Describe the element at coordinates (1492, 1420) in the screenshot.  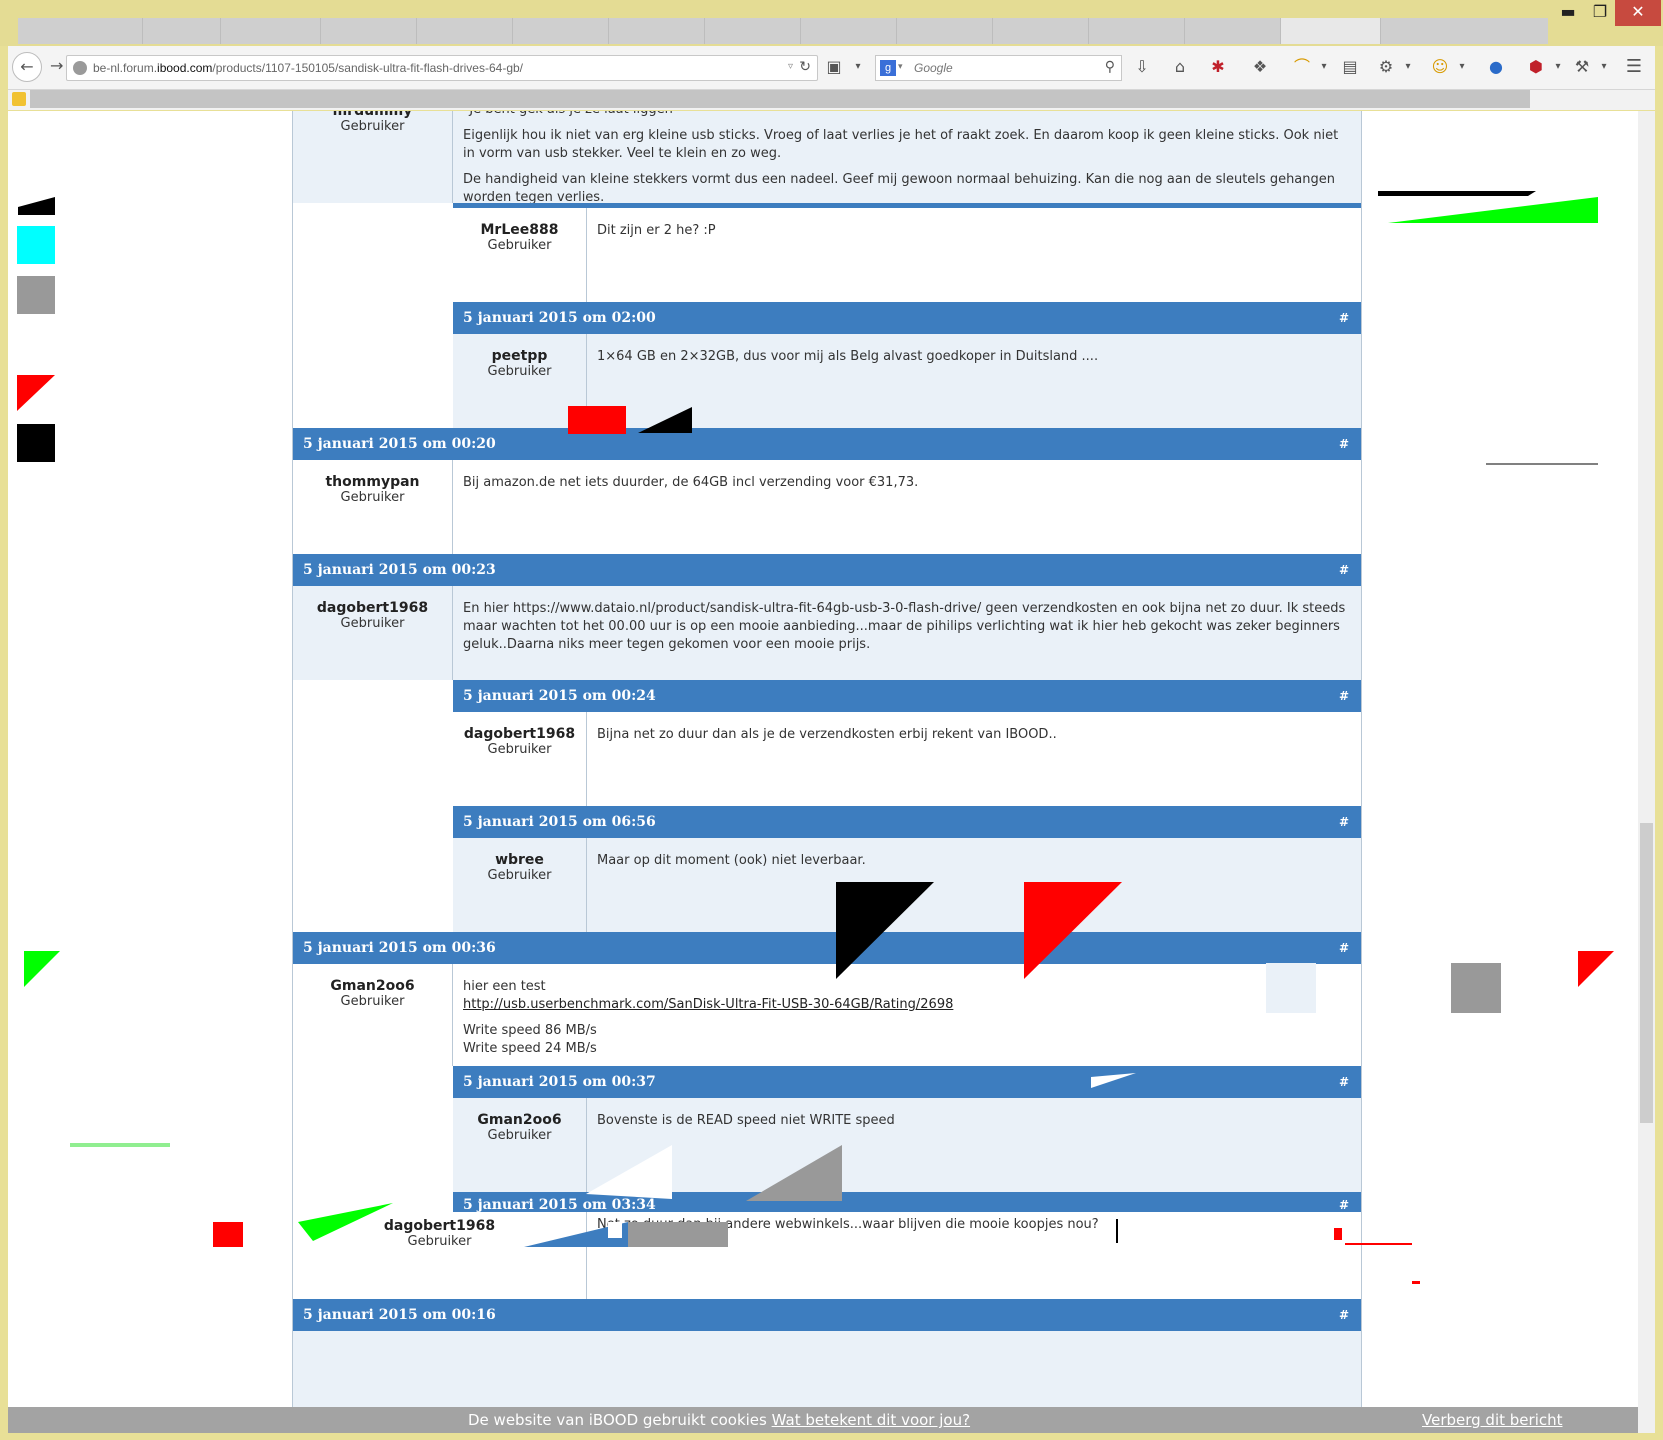
I see `hide-cookie-notice-link: Verberg dit bericht` at that location.